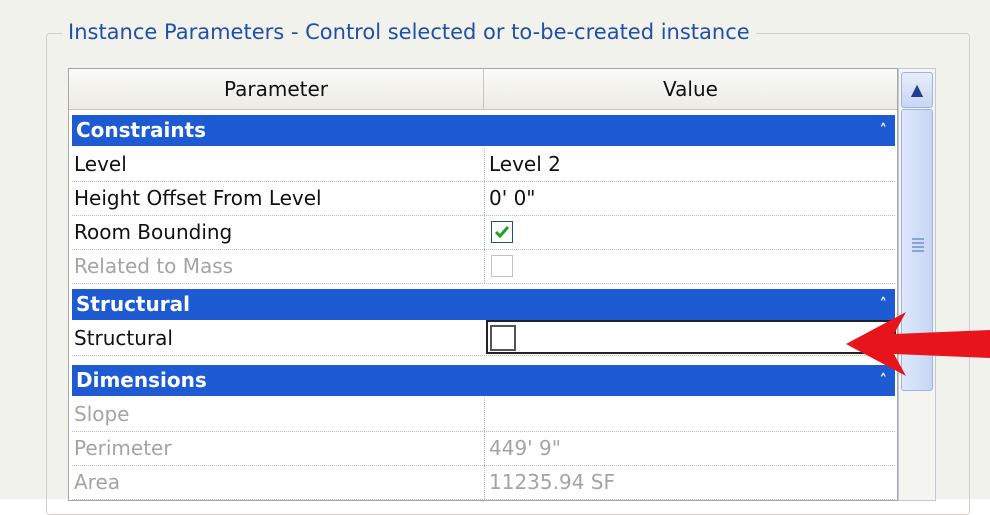 This screenshot has width=990, height=515. I want to click on param-name: Structural, so click(123, 338).